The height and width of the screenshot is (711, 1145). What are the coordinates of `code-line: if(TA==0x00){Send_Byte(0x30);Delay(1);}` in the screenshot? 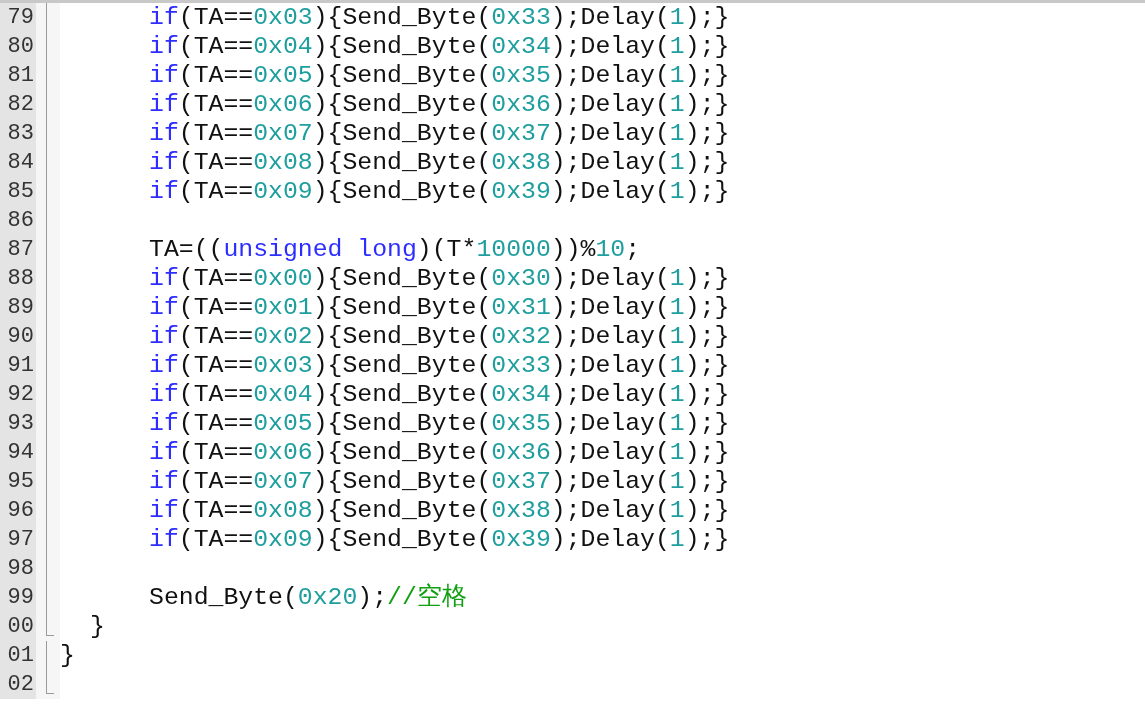 It's located at (439, 278).